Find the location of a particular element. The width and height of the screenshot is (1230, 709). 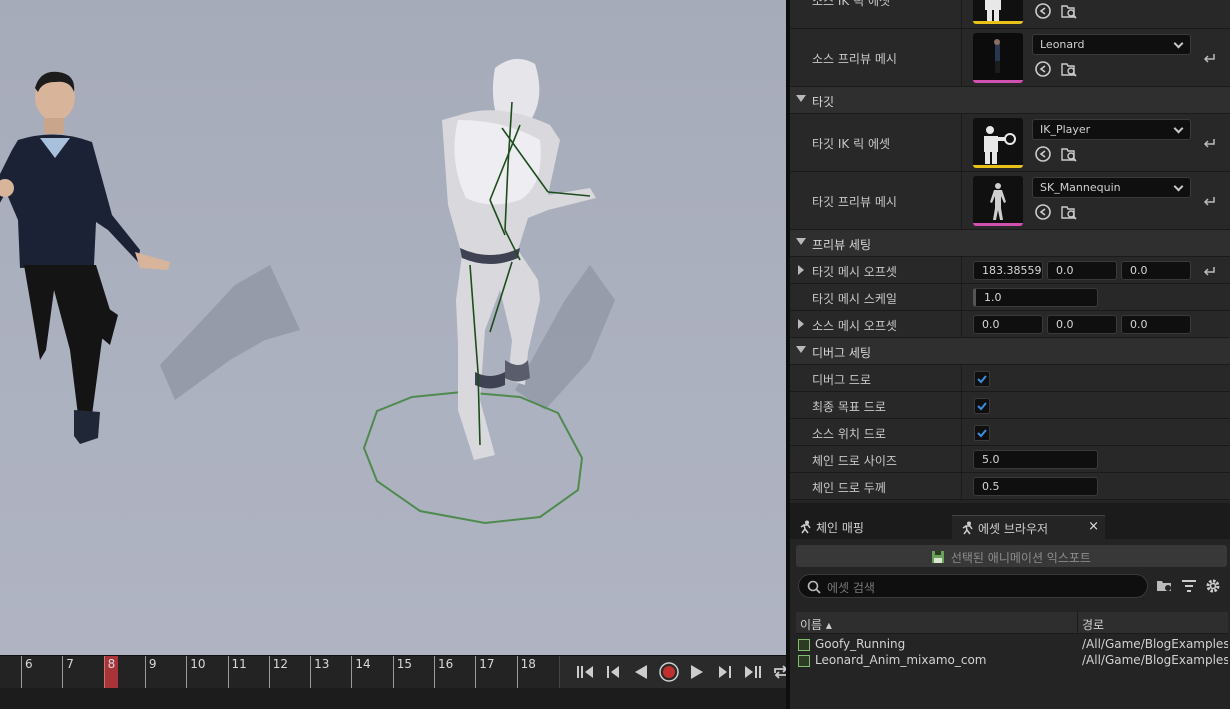

play-button is located at coordinates (697, 672).